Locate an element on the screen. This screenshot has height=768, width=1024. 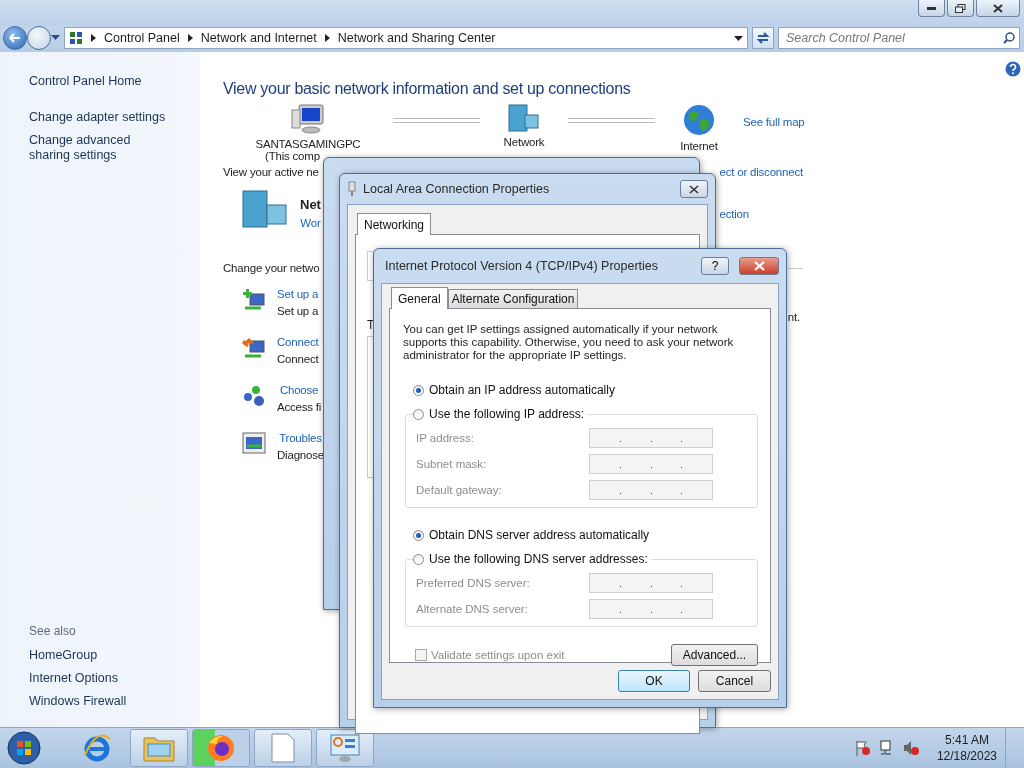
browser-e-icon is located at coordinates (97, 748).